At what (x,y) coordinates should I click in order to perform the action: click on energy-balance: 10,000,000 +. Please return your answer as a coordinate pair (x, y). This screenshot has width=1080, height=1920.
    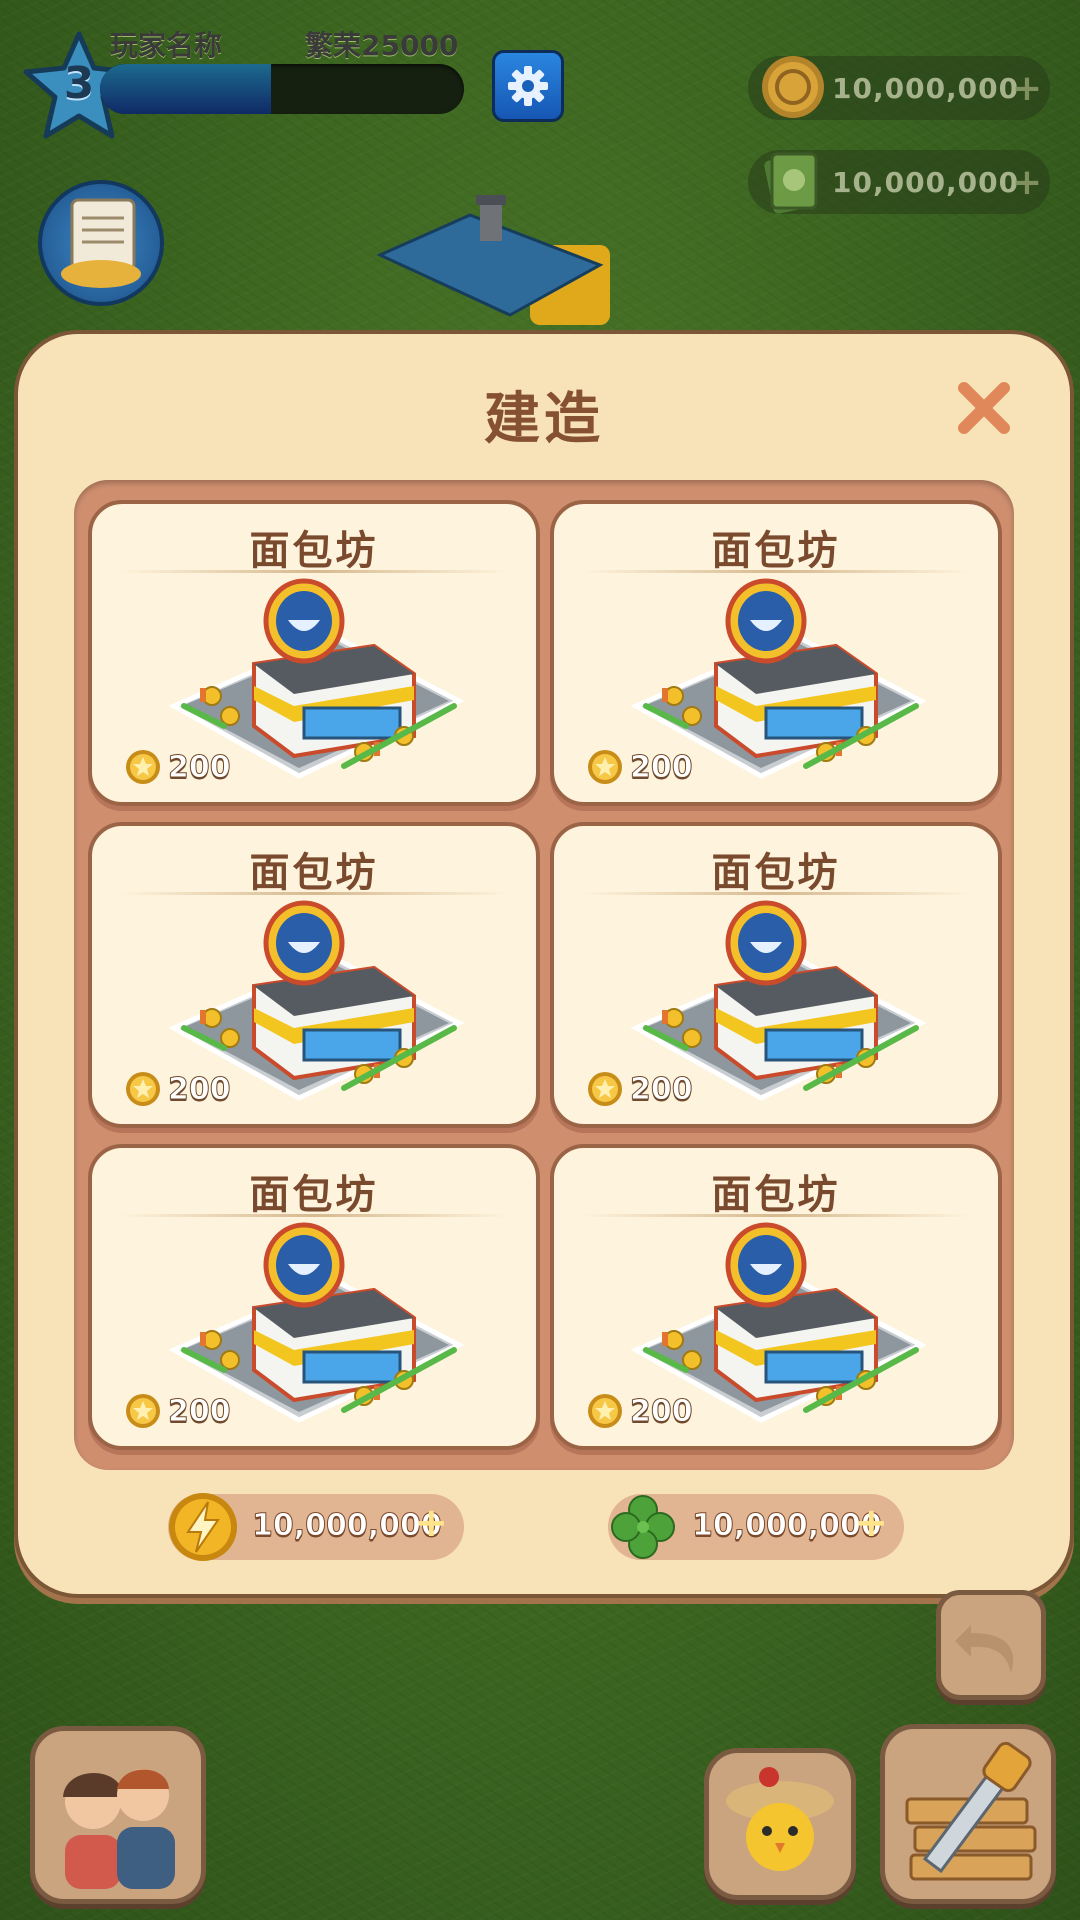
    Looking at the image, I should click on (316, 1527).